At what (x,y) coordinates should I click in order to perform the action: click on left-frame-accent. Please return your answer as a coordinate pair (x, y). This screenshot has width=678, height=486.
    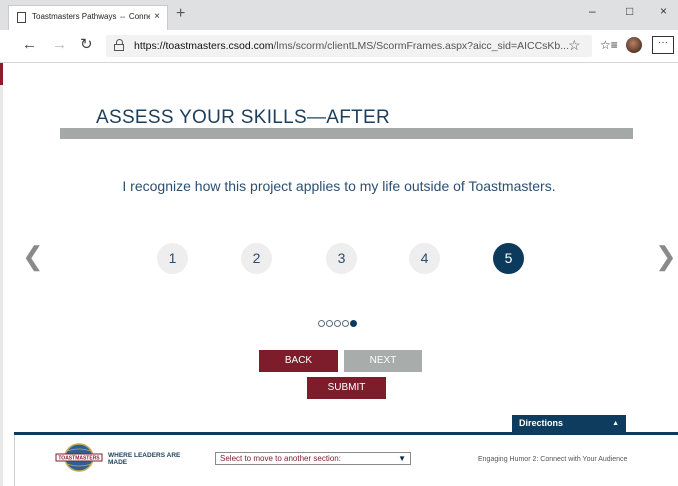
    Looking at the image, I should click on (1, 74).